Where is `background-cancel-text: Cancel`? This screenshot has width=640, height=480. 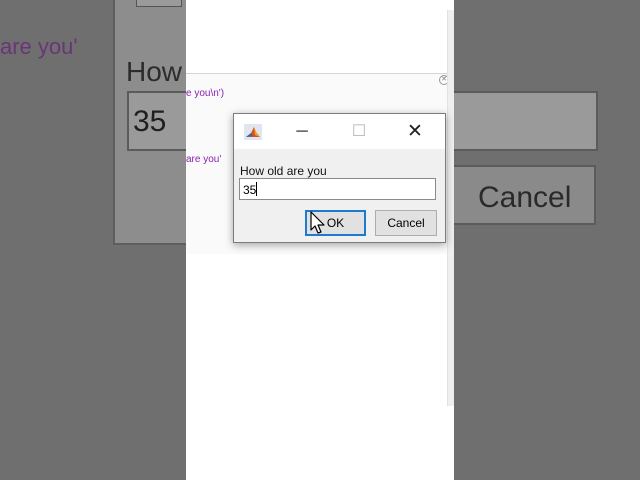 background-cancel-text: Cancel is located at coordinates (525, 197).